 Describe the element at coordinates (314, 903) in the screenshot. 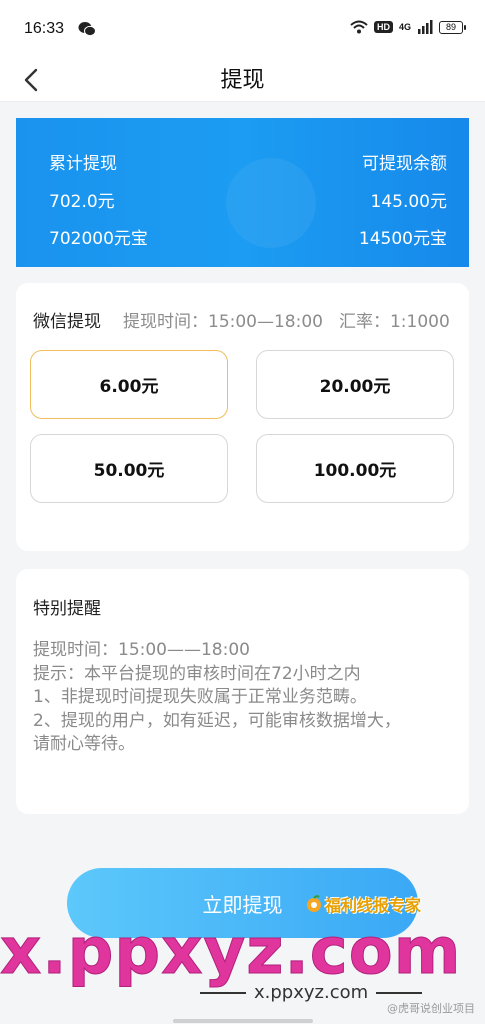

I see `brand-logo-icon` at that location.